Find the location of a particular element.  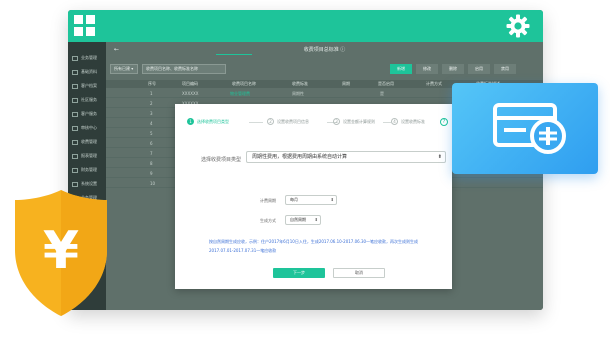

generation-mode-label: 生成方式 is located at coordinates (268, 220).